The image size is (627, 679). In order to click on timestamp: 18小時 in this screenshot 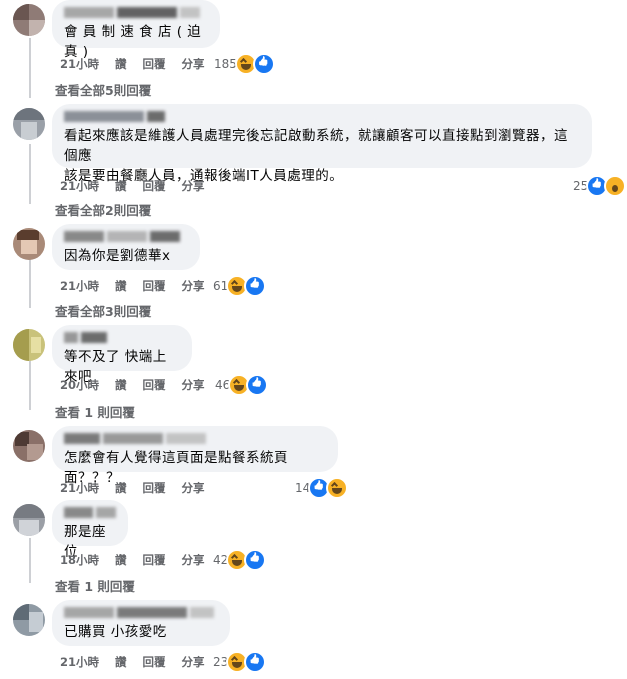, I will do `click(79, 560)`.